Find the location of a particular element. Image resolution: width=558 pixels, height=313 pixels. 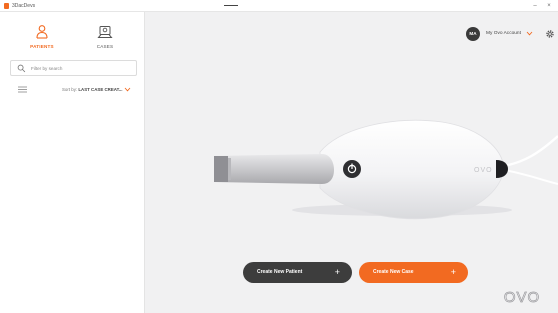

title-bar: 3DacDevs – × is located at coordinates (279, 6).